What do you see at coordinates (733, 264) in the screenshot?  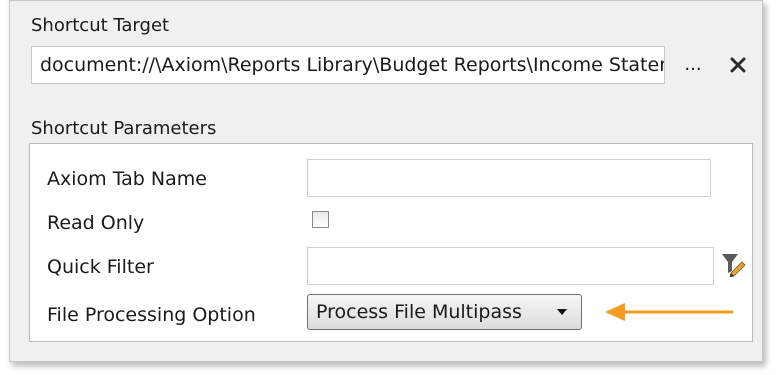 I see `filter-edit-icon` at bounding box center [733, 264].